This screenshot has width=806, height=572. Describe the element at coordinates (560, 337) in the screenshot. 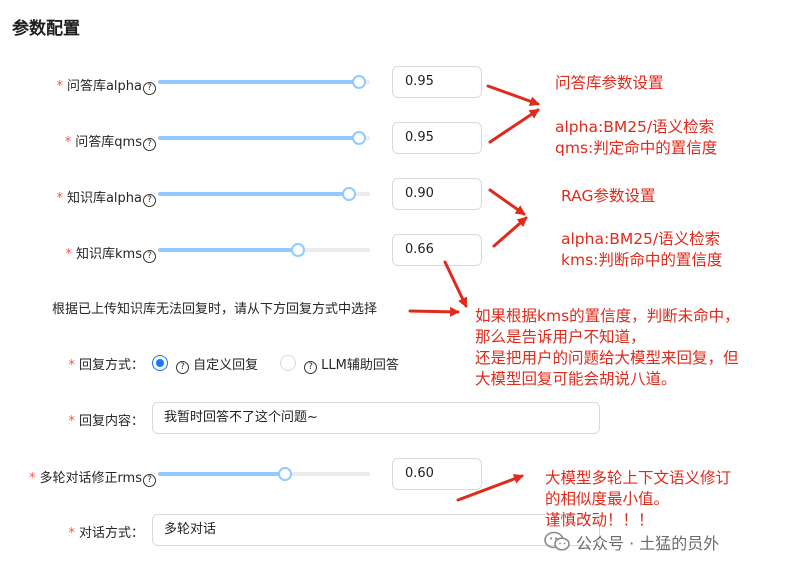

I see `annotation-fallback-2: 那么是告诉用户不知道，` at that location.